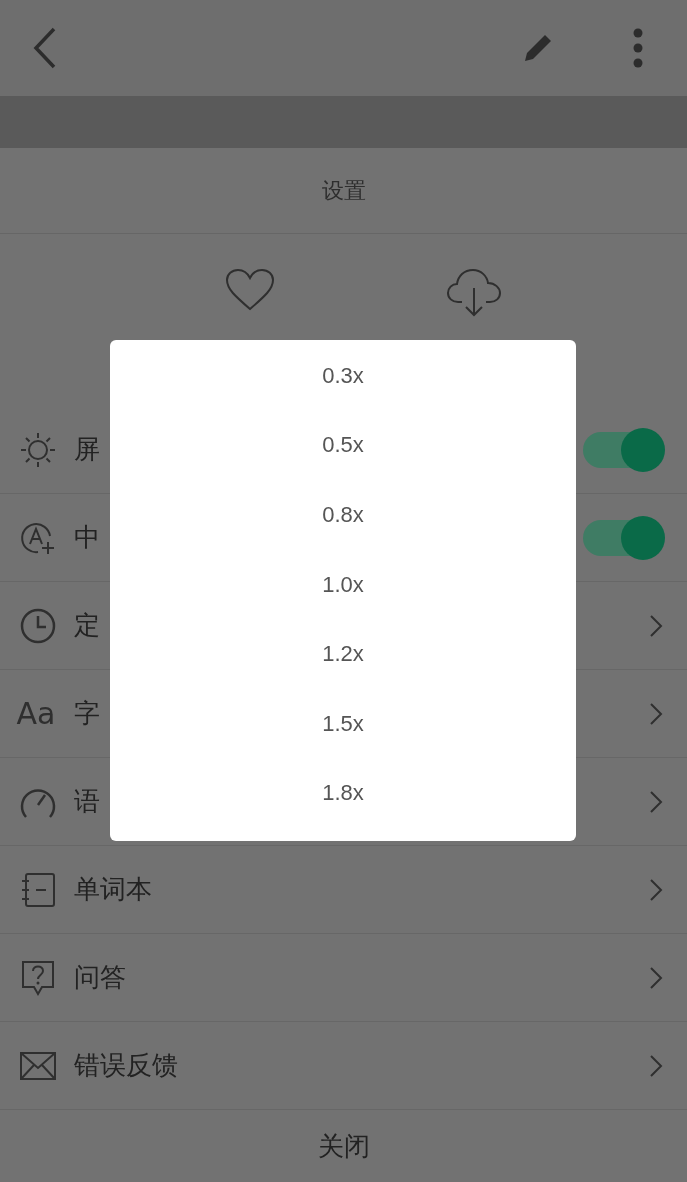 This screenshot has width=687, height=1182. Describe the element at coordinates (343, 723) in the screenshot. I see `speed-option: 1.5x` at that location.